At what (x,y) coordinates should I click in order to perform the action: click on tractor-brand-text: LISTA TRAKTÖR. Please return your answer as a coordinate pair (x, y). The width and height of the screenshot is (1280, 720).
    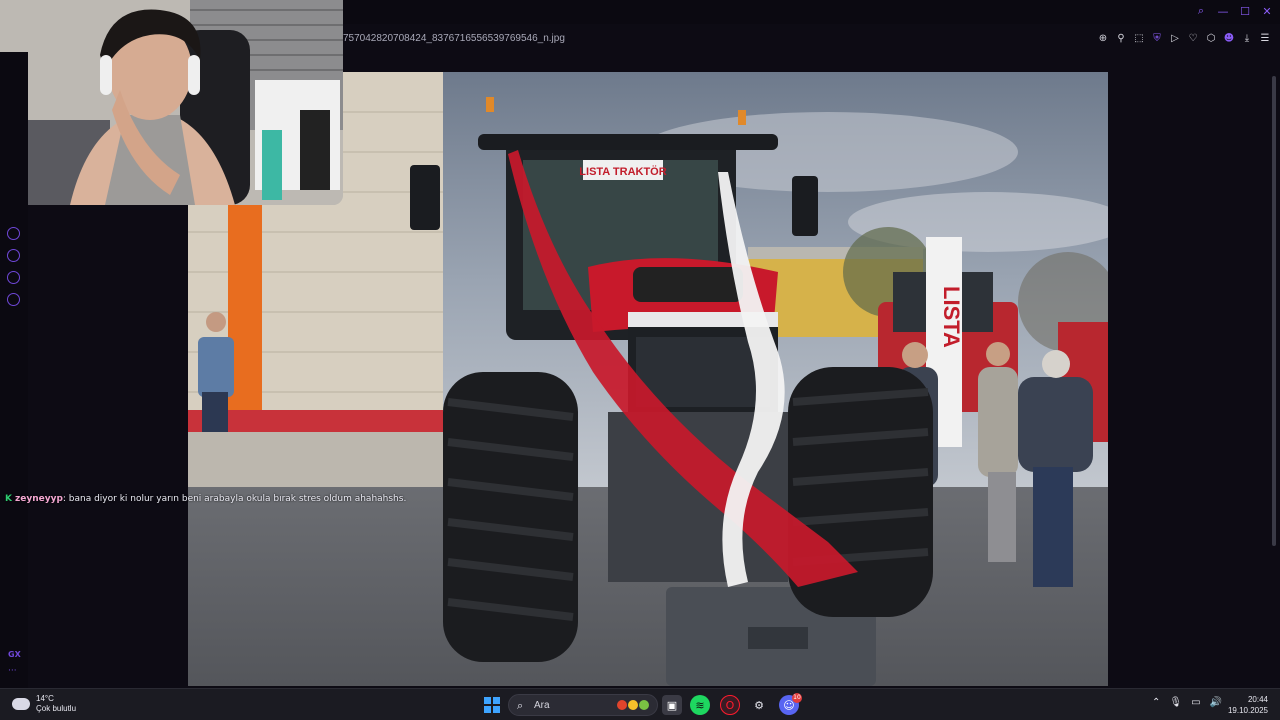
    Looking at the image, I should click on (622, 171).